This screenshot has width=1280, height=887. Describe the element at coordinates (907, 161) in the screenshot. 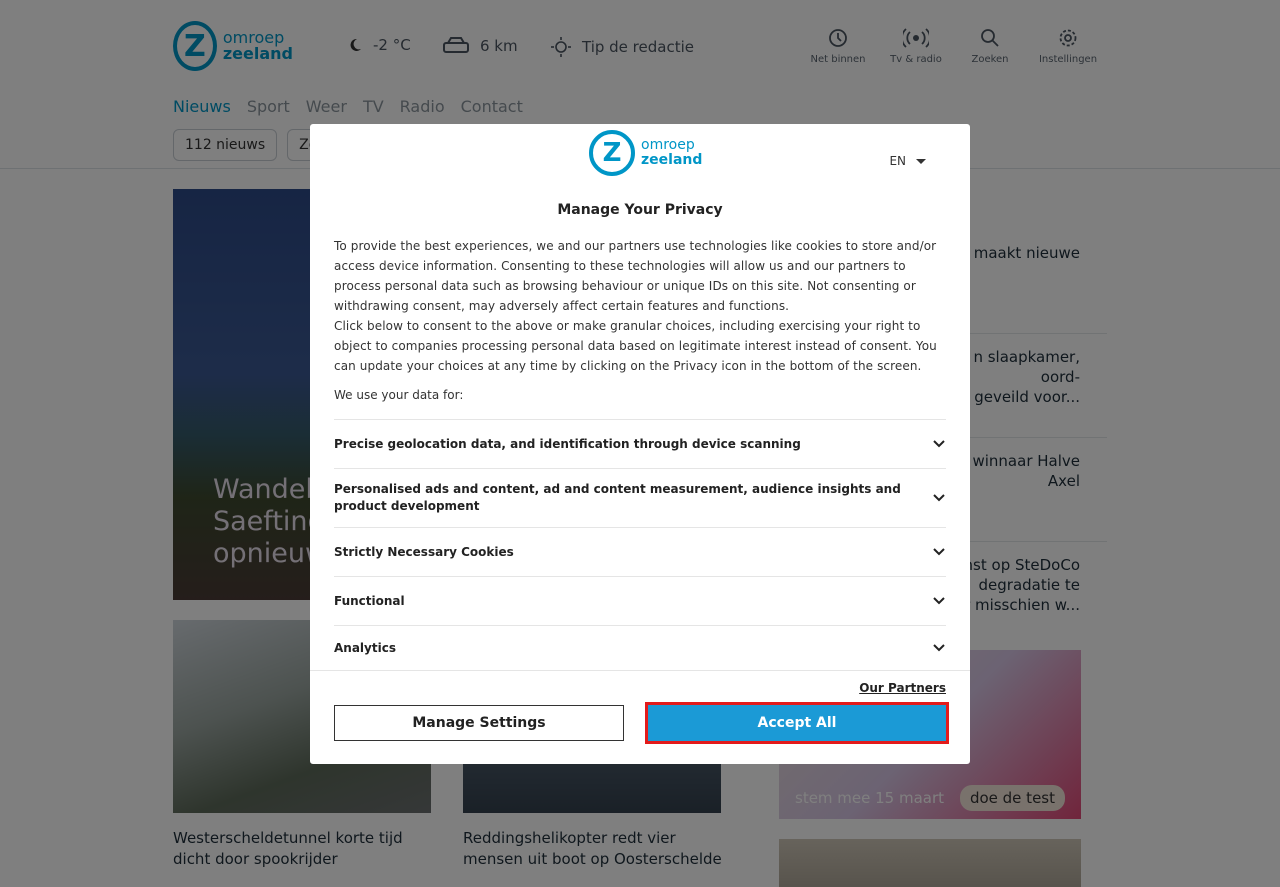

I see `language-select: EN` at that location.